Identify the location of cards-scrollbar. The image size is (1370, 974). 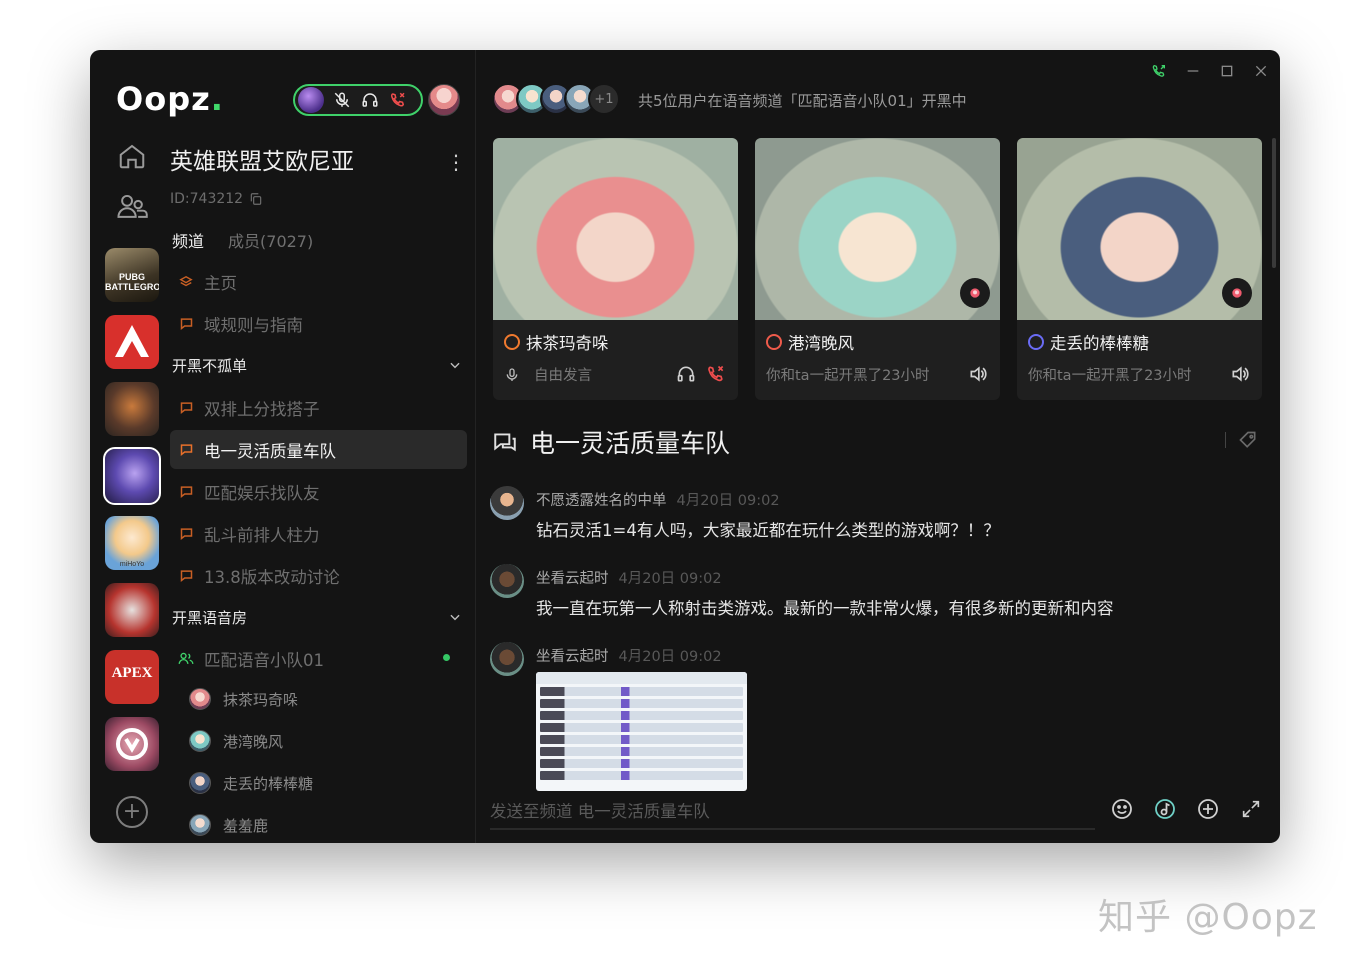
(1274, 203).